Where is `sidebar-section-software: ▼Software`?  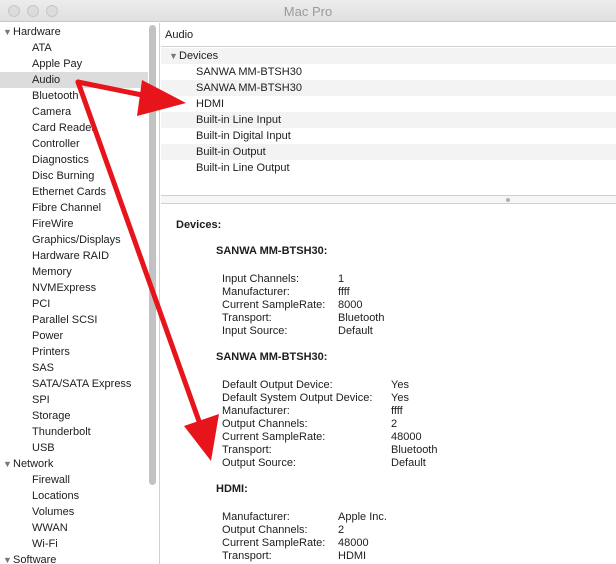
sidebar-section-software: ▼Software is located at coordinates (77, 558).